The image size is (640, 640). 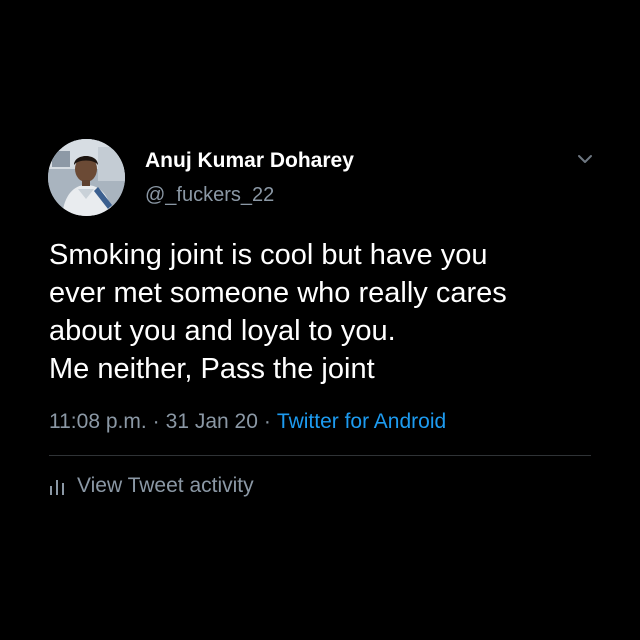 I want to click on tweet-text-line: Me neither, Pass the joint, so click(x=212, y=369).